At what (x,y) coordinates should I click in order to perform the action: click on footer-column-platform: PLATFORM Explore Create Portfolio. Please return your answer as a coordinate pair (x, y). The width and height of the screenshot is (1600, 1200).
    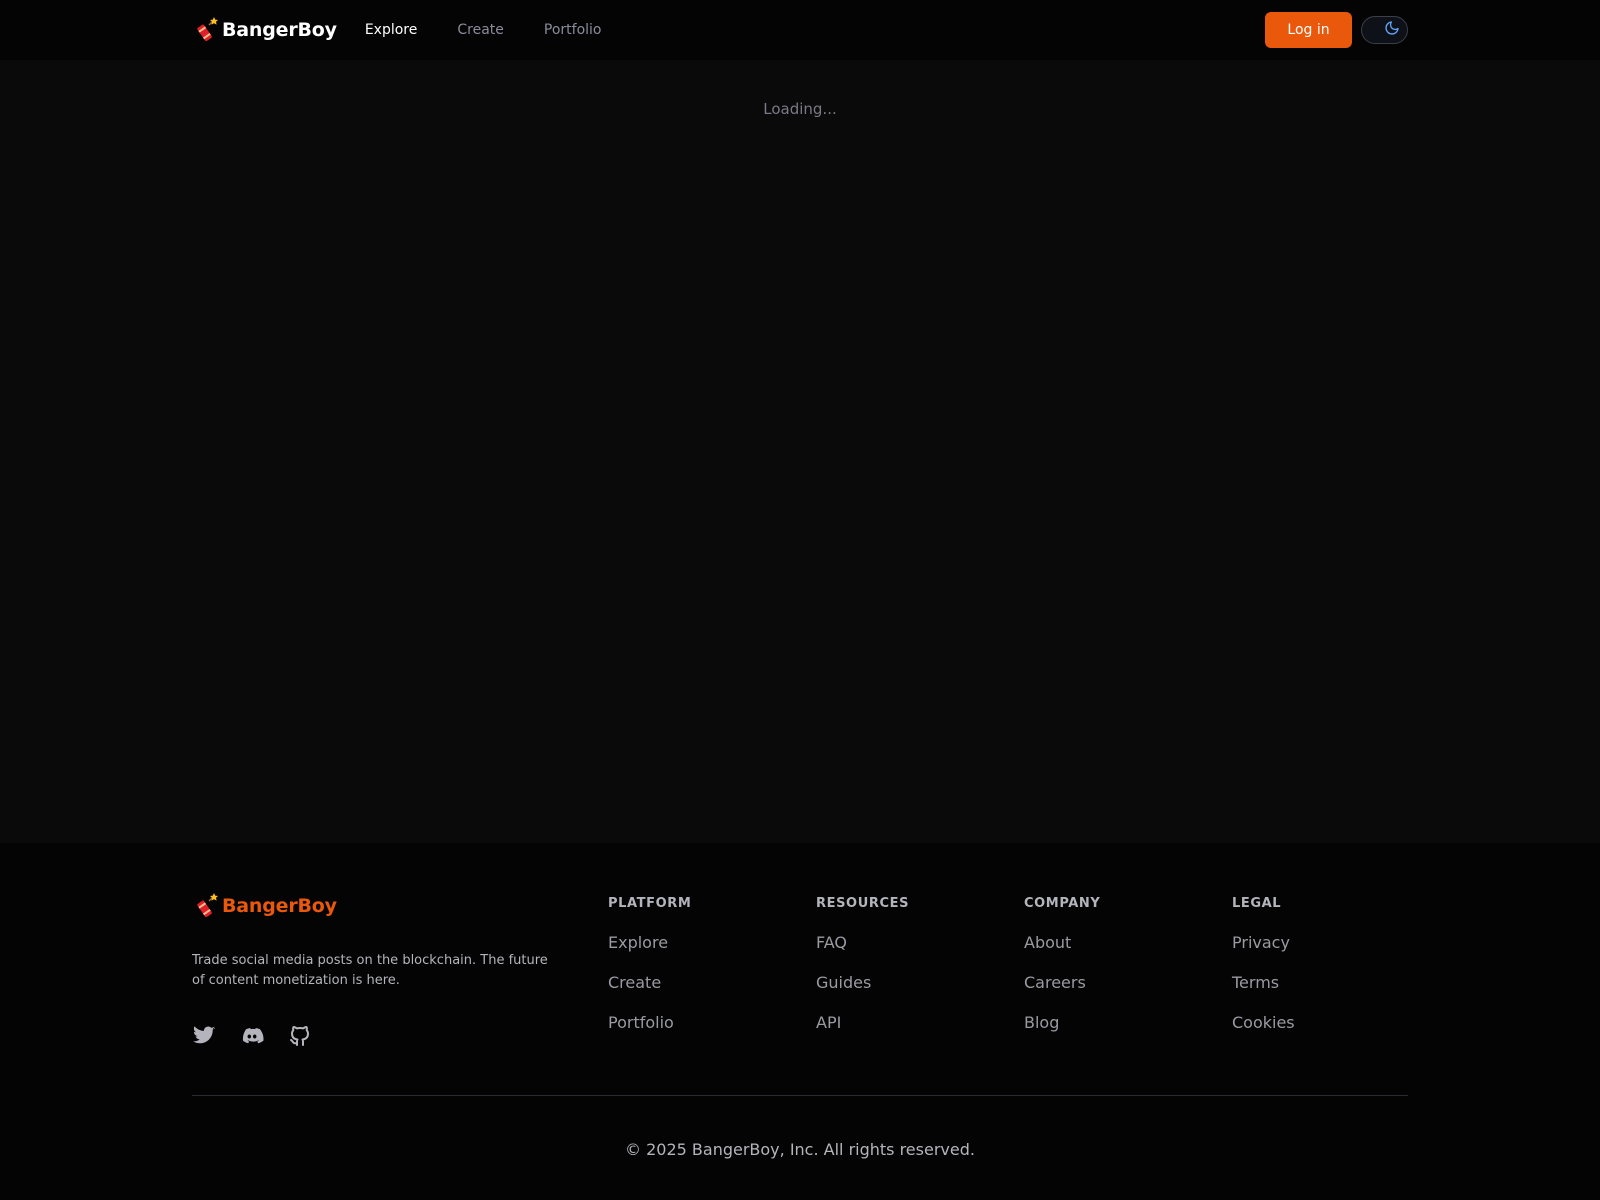
    Looking at the image, I should click on (703, 963).